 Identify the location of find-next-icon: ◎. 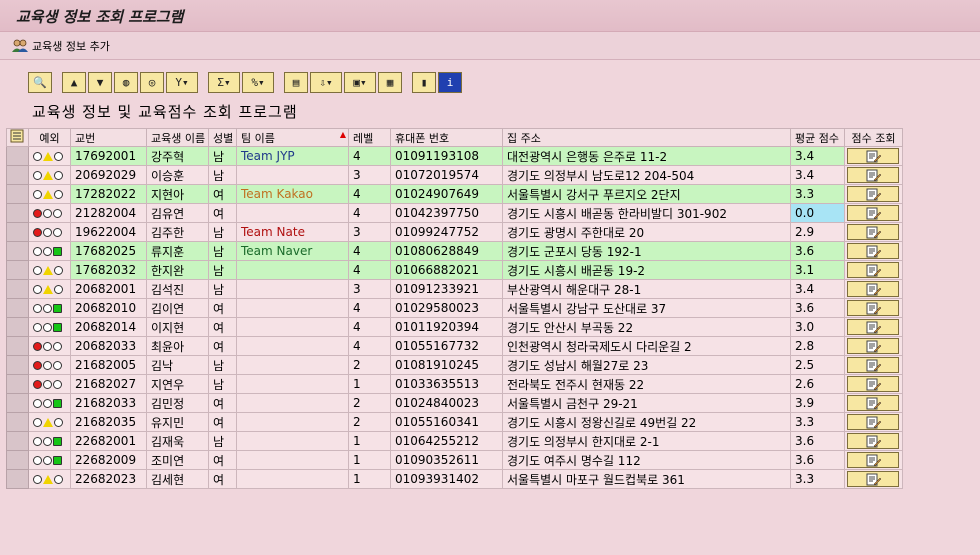
(152, 82).